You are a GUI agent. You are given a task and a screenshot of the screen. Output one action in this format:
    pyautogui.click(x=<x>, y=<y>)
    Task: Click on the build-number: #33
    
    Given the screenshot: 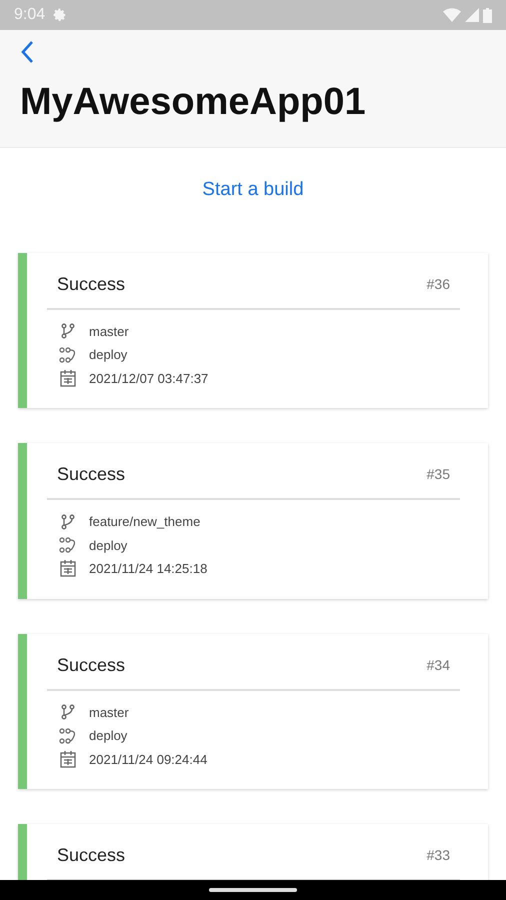 What is the action you would take?
    pyautogui.click(x=438, y=855)
    